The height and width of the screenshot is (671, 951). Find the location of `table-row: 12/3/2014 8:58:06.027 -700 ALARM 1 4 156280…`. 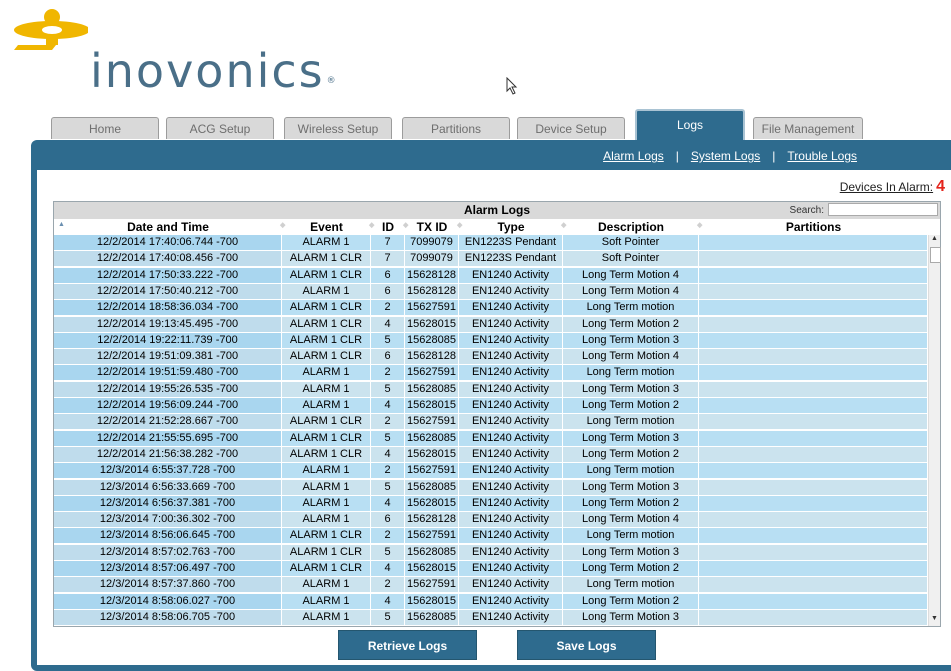

table-row: 12/3/2014 8:58:06.027 -700 ALARM 1 4 156280… is located at coordinates (491, 601).